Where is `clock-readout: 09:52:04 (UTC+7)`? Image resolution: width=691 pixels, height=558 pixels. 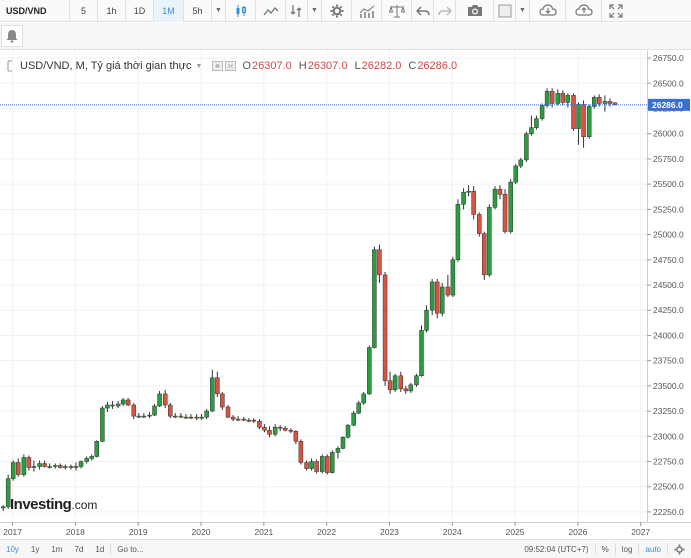
clock-readout: 09:52:04 (UTC+7) is located at coordinates (556, 549).